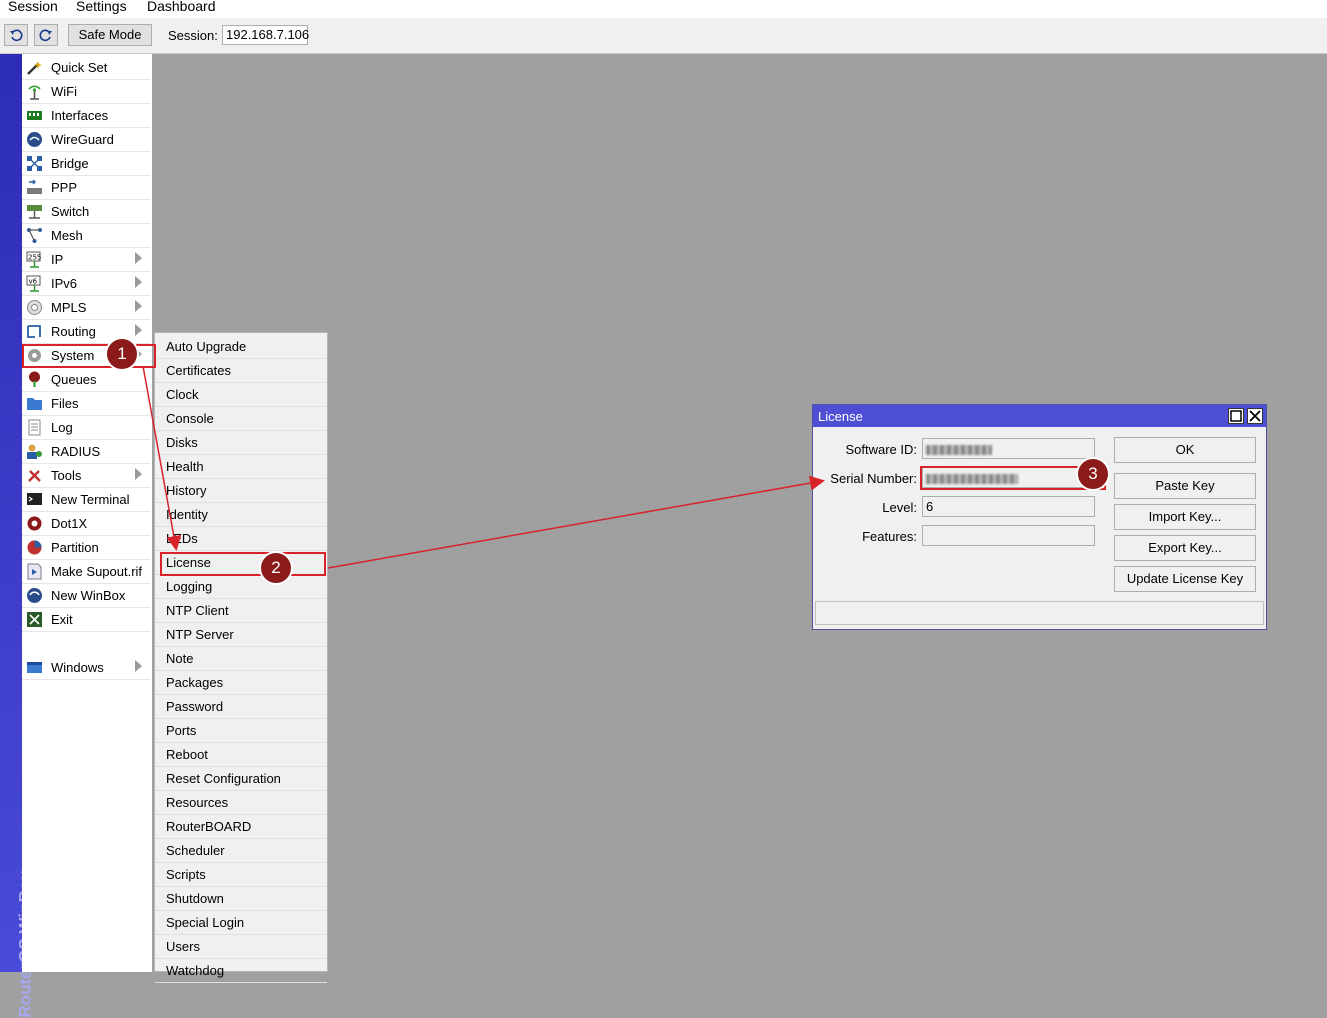 Image resolution: width=1327 pixels, height=1018 pixels. I want to click on sidebar-item-switch: Switch, so click(86, 212).